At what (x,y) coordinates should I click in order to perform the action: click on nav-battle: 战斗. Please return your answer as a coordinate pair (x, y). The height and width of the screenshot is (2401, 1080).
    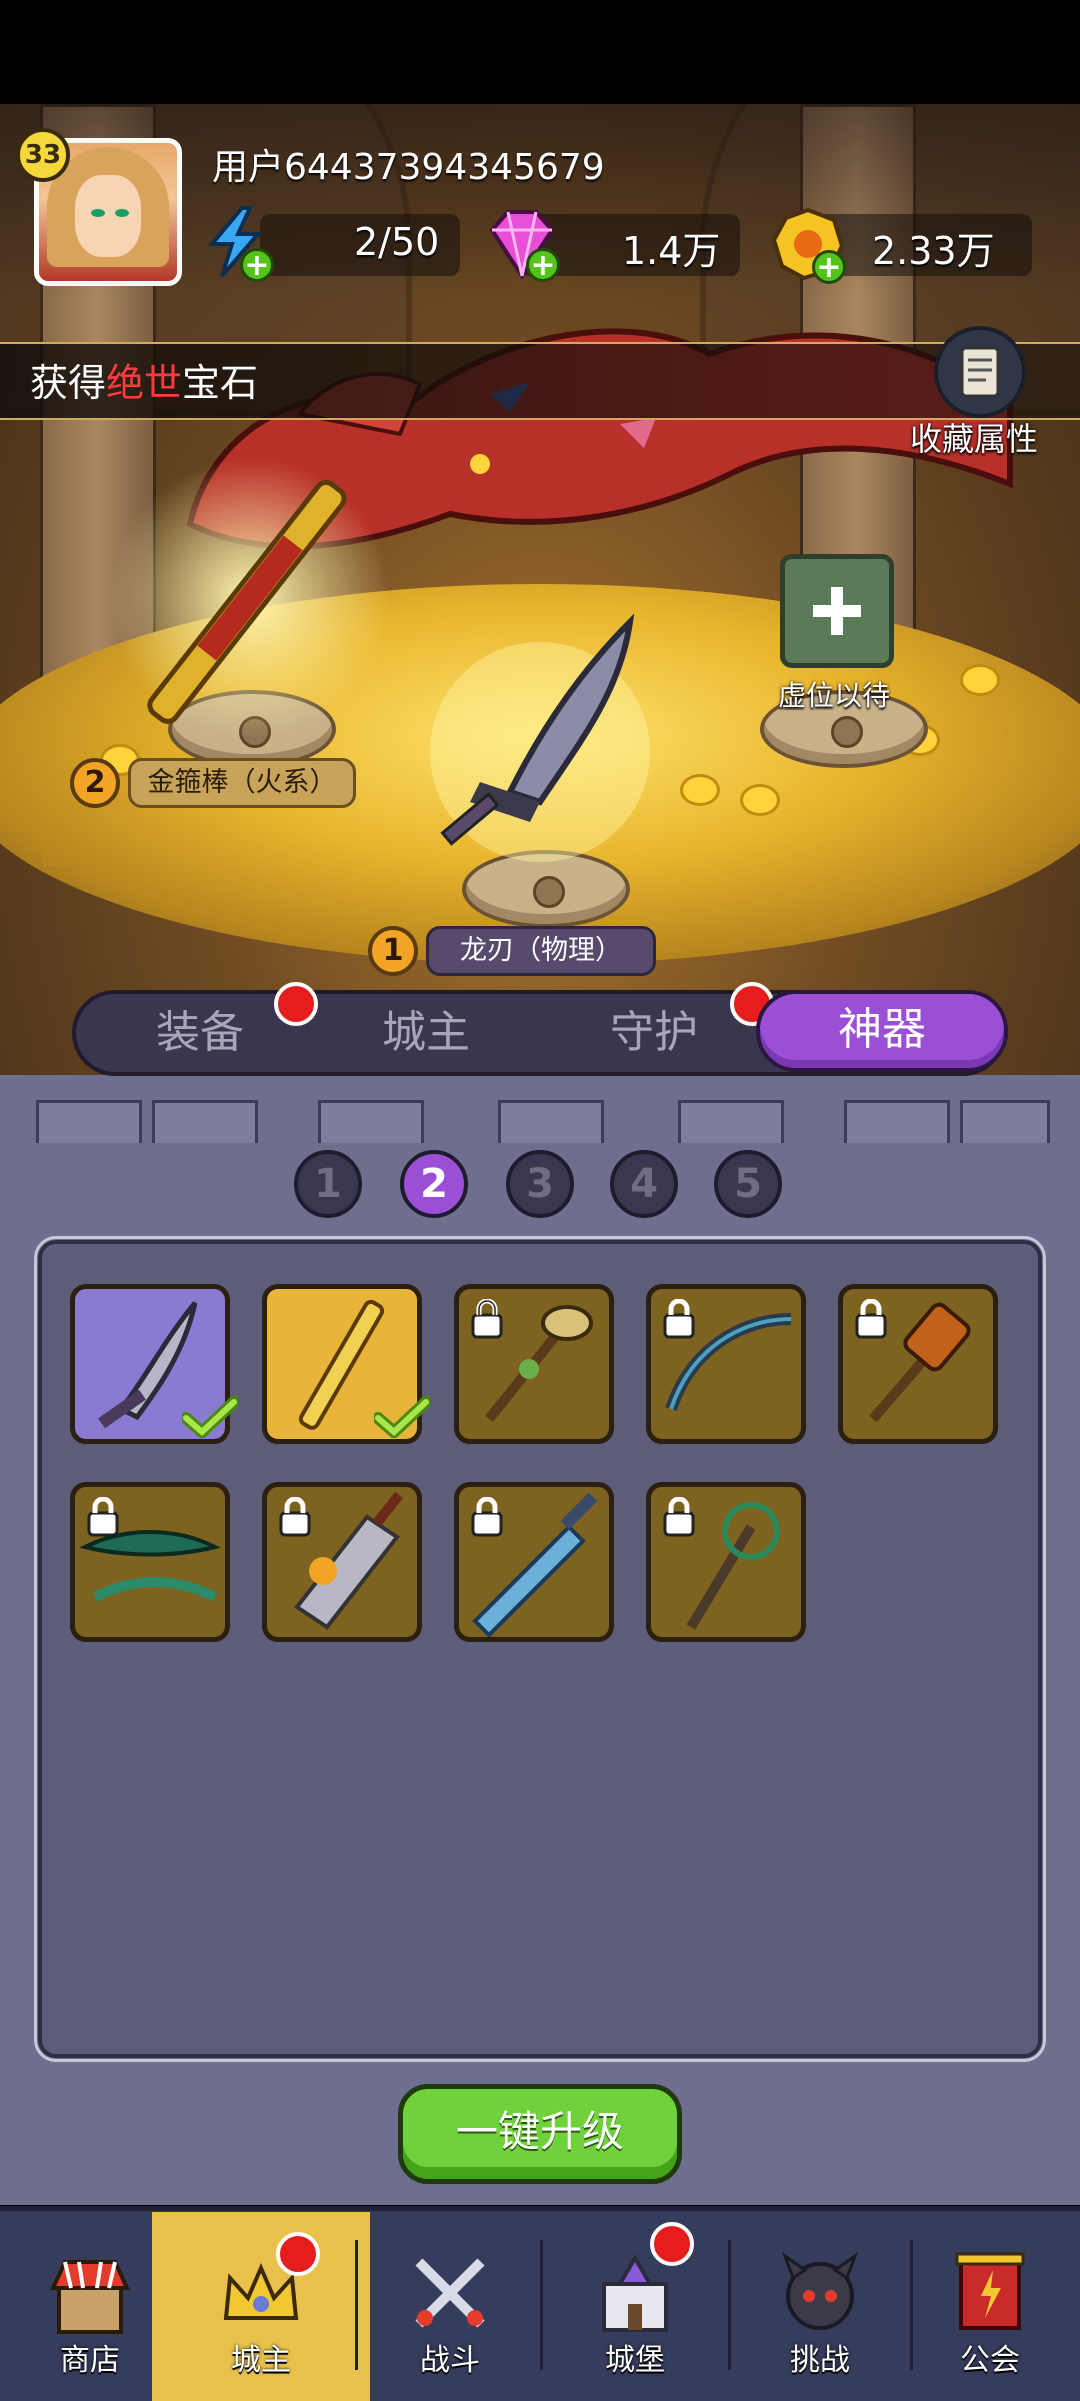
    Looking at the image, I should click on (450, 2306).